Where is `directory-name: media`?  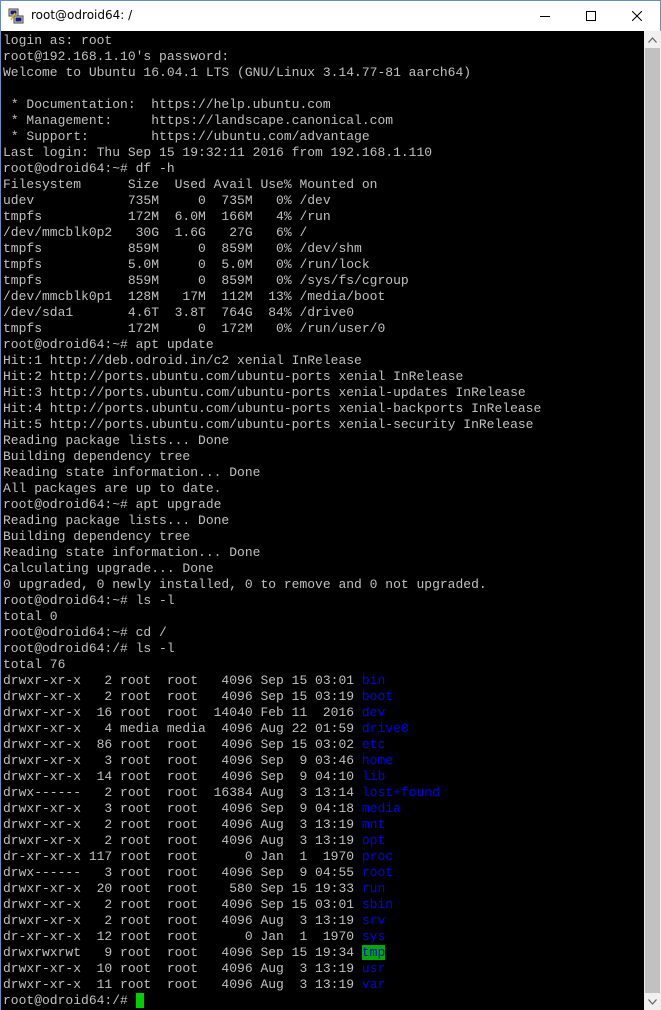
directory-name: media is located at coordinates (381, 808).